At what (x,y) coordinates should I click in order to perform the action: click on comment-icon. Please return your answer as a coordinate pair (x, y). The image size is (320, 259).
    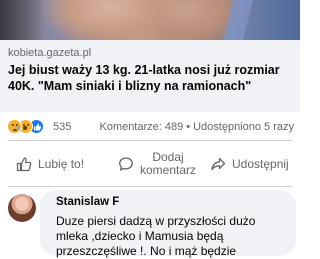
    Looking at the image, I should click on (126, 164).